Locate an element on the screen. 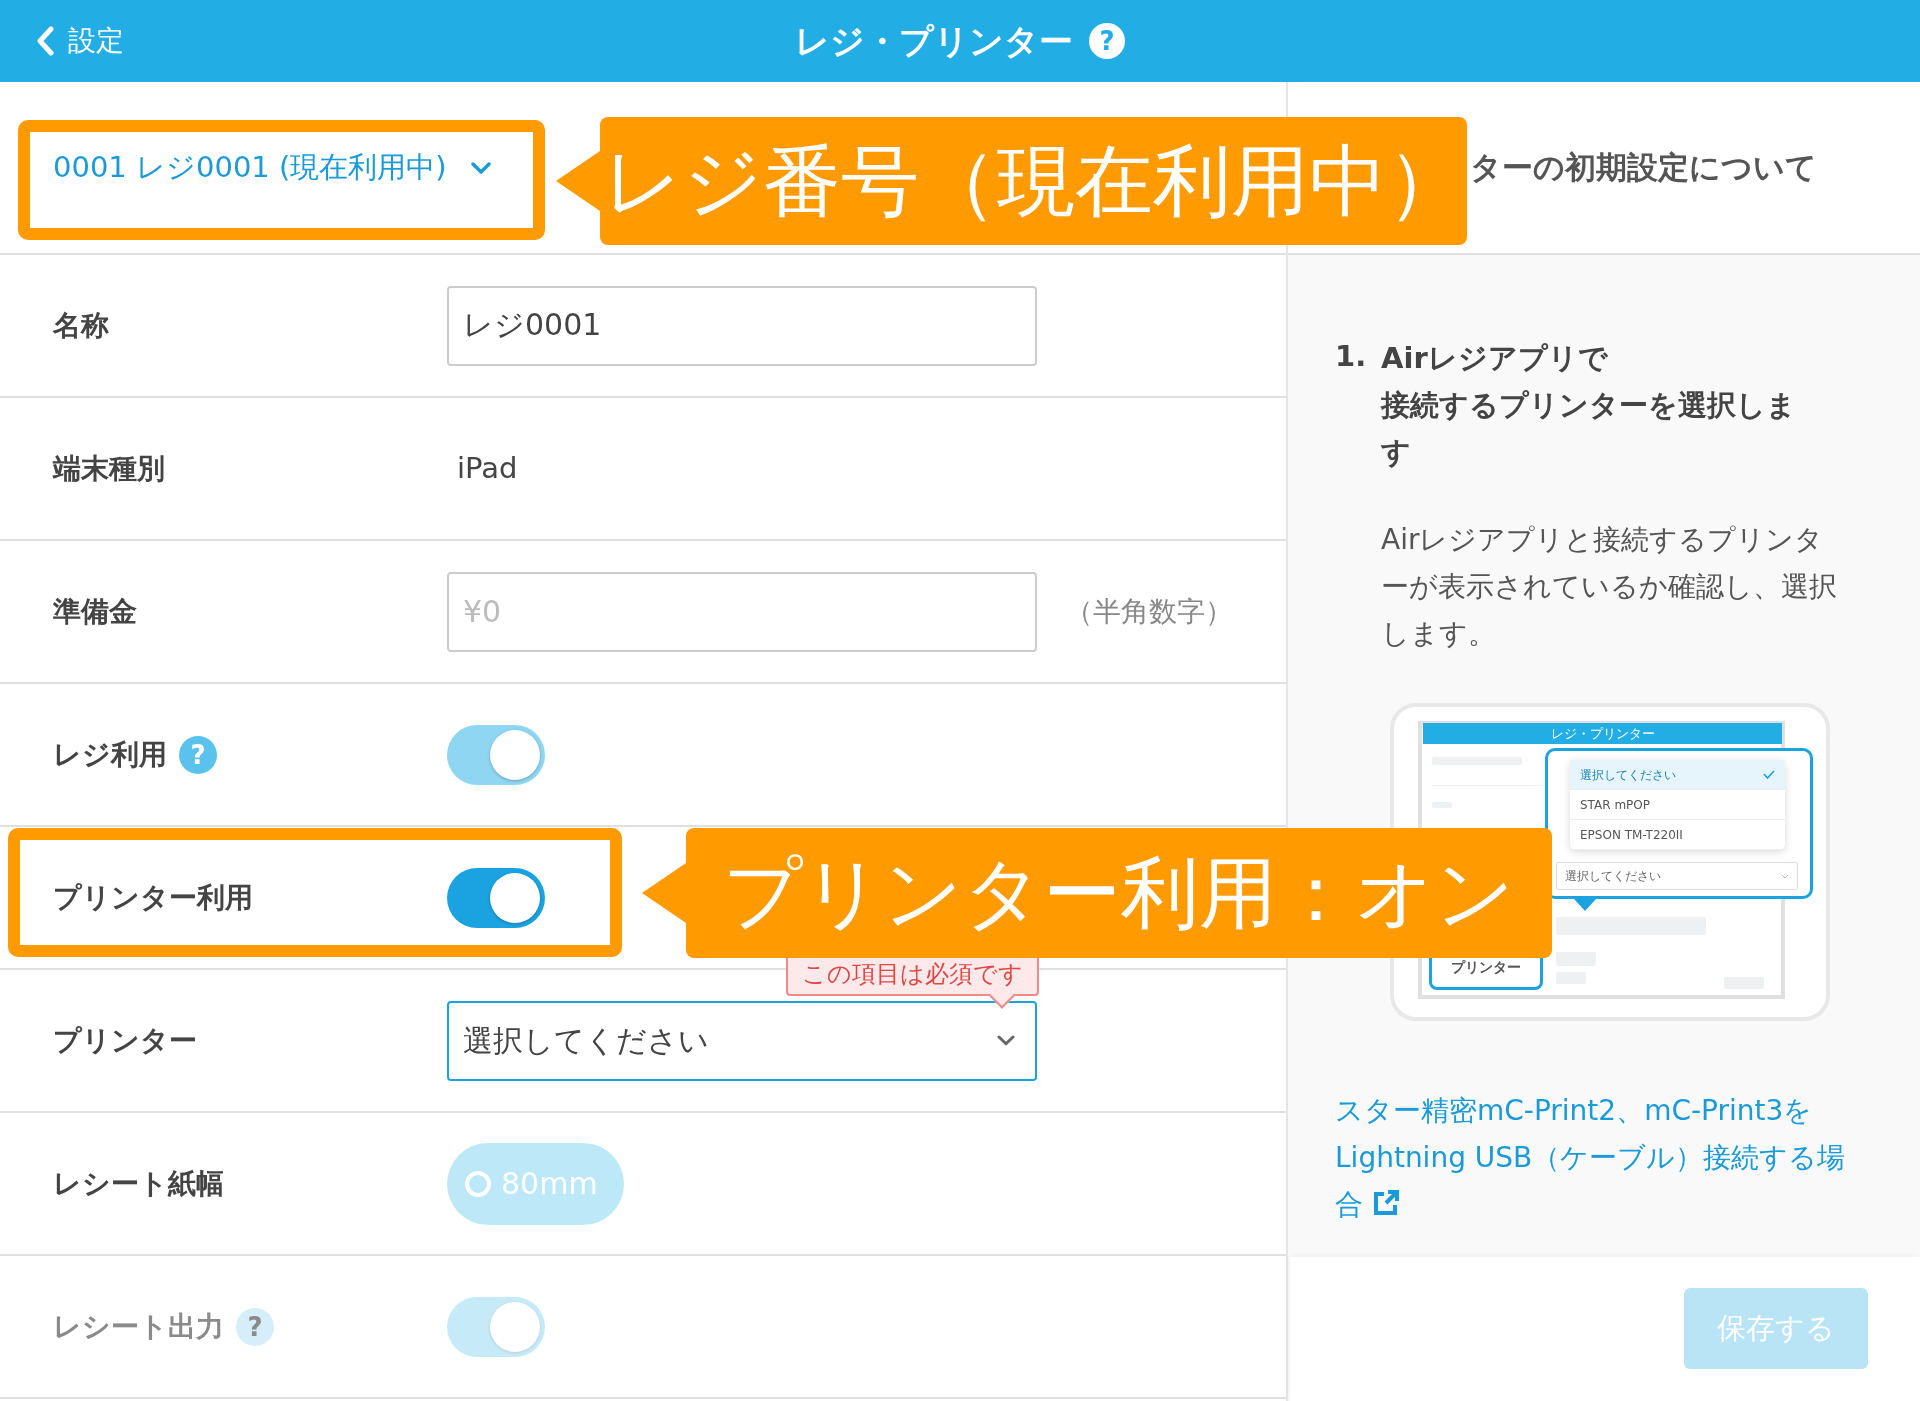 The height and width of the screenshot is (1401, 1920). callout-label: プリンター利用：オン is located at coordinates (1119, 893).